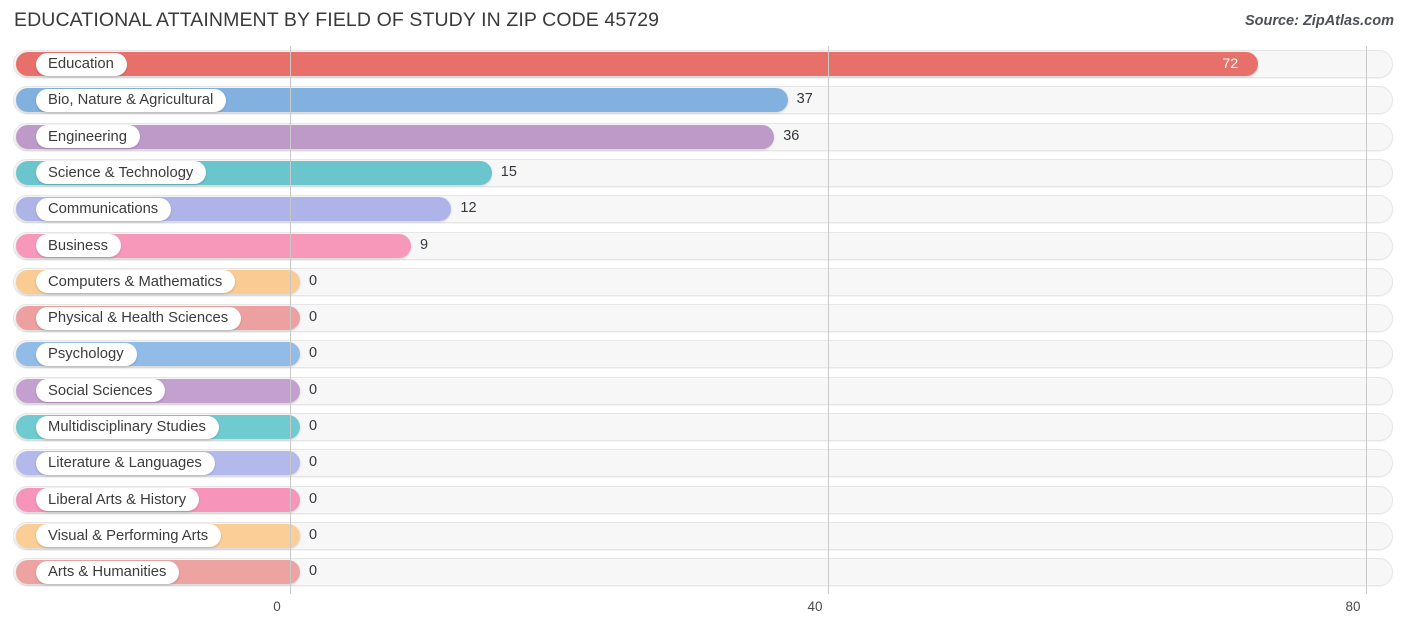  Describe the element at coordinates (703, 391) in the screenshot. I see `chart-row: Social Sciences 0` at that location.